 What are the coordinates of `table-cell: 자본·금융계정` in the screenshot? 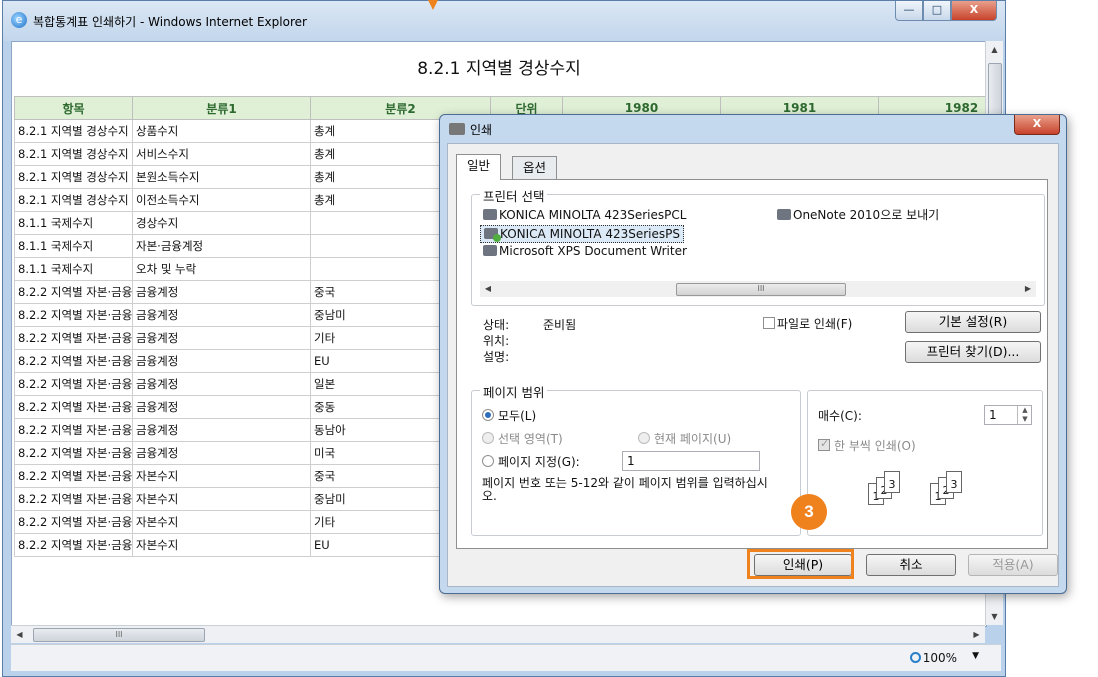 It's located at (221, 246).